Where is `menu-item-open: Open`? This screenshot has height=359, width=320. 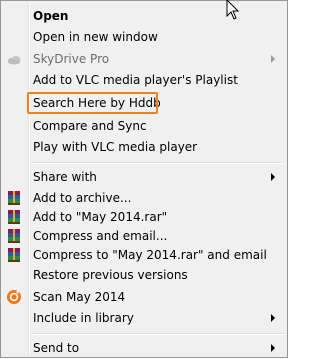
menu-item-open: Open is located at coordinates (144, 16).